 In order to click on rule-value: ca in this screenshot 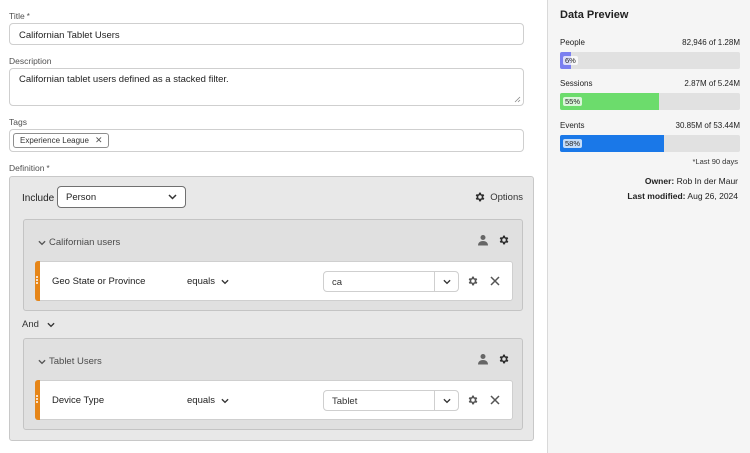, I will do `click(337, 282)`.